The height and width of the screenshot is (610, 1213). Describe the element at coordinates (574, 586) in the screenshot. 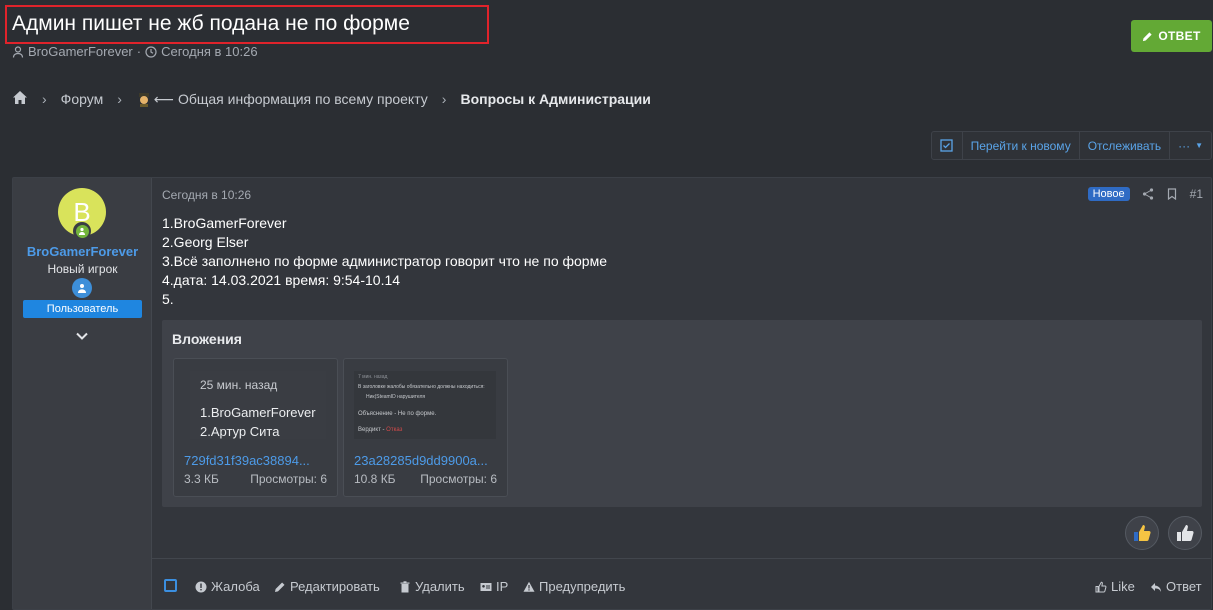

I see `warn-button: Предупредить` at that location.